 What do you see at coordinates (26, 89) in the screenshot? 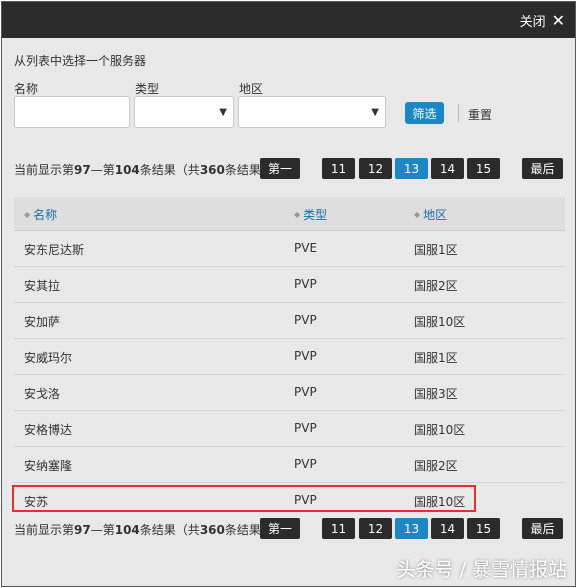
I see `name-label: 名称` at bounding box center [26, 89].